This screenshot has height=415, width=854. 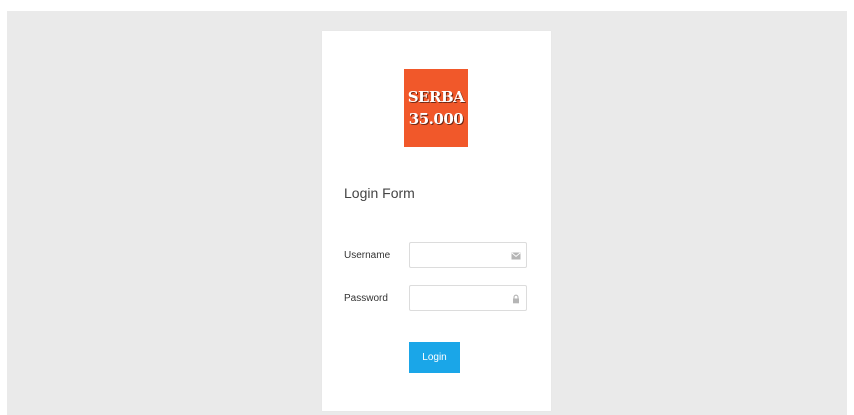 I want to click on username-label: Username, so click(x=367, y=255).